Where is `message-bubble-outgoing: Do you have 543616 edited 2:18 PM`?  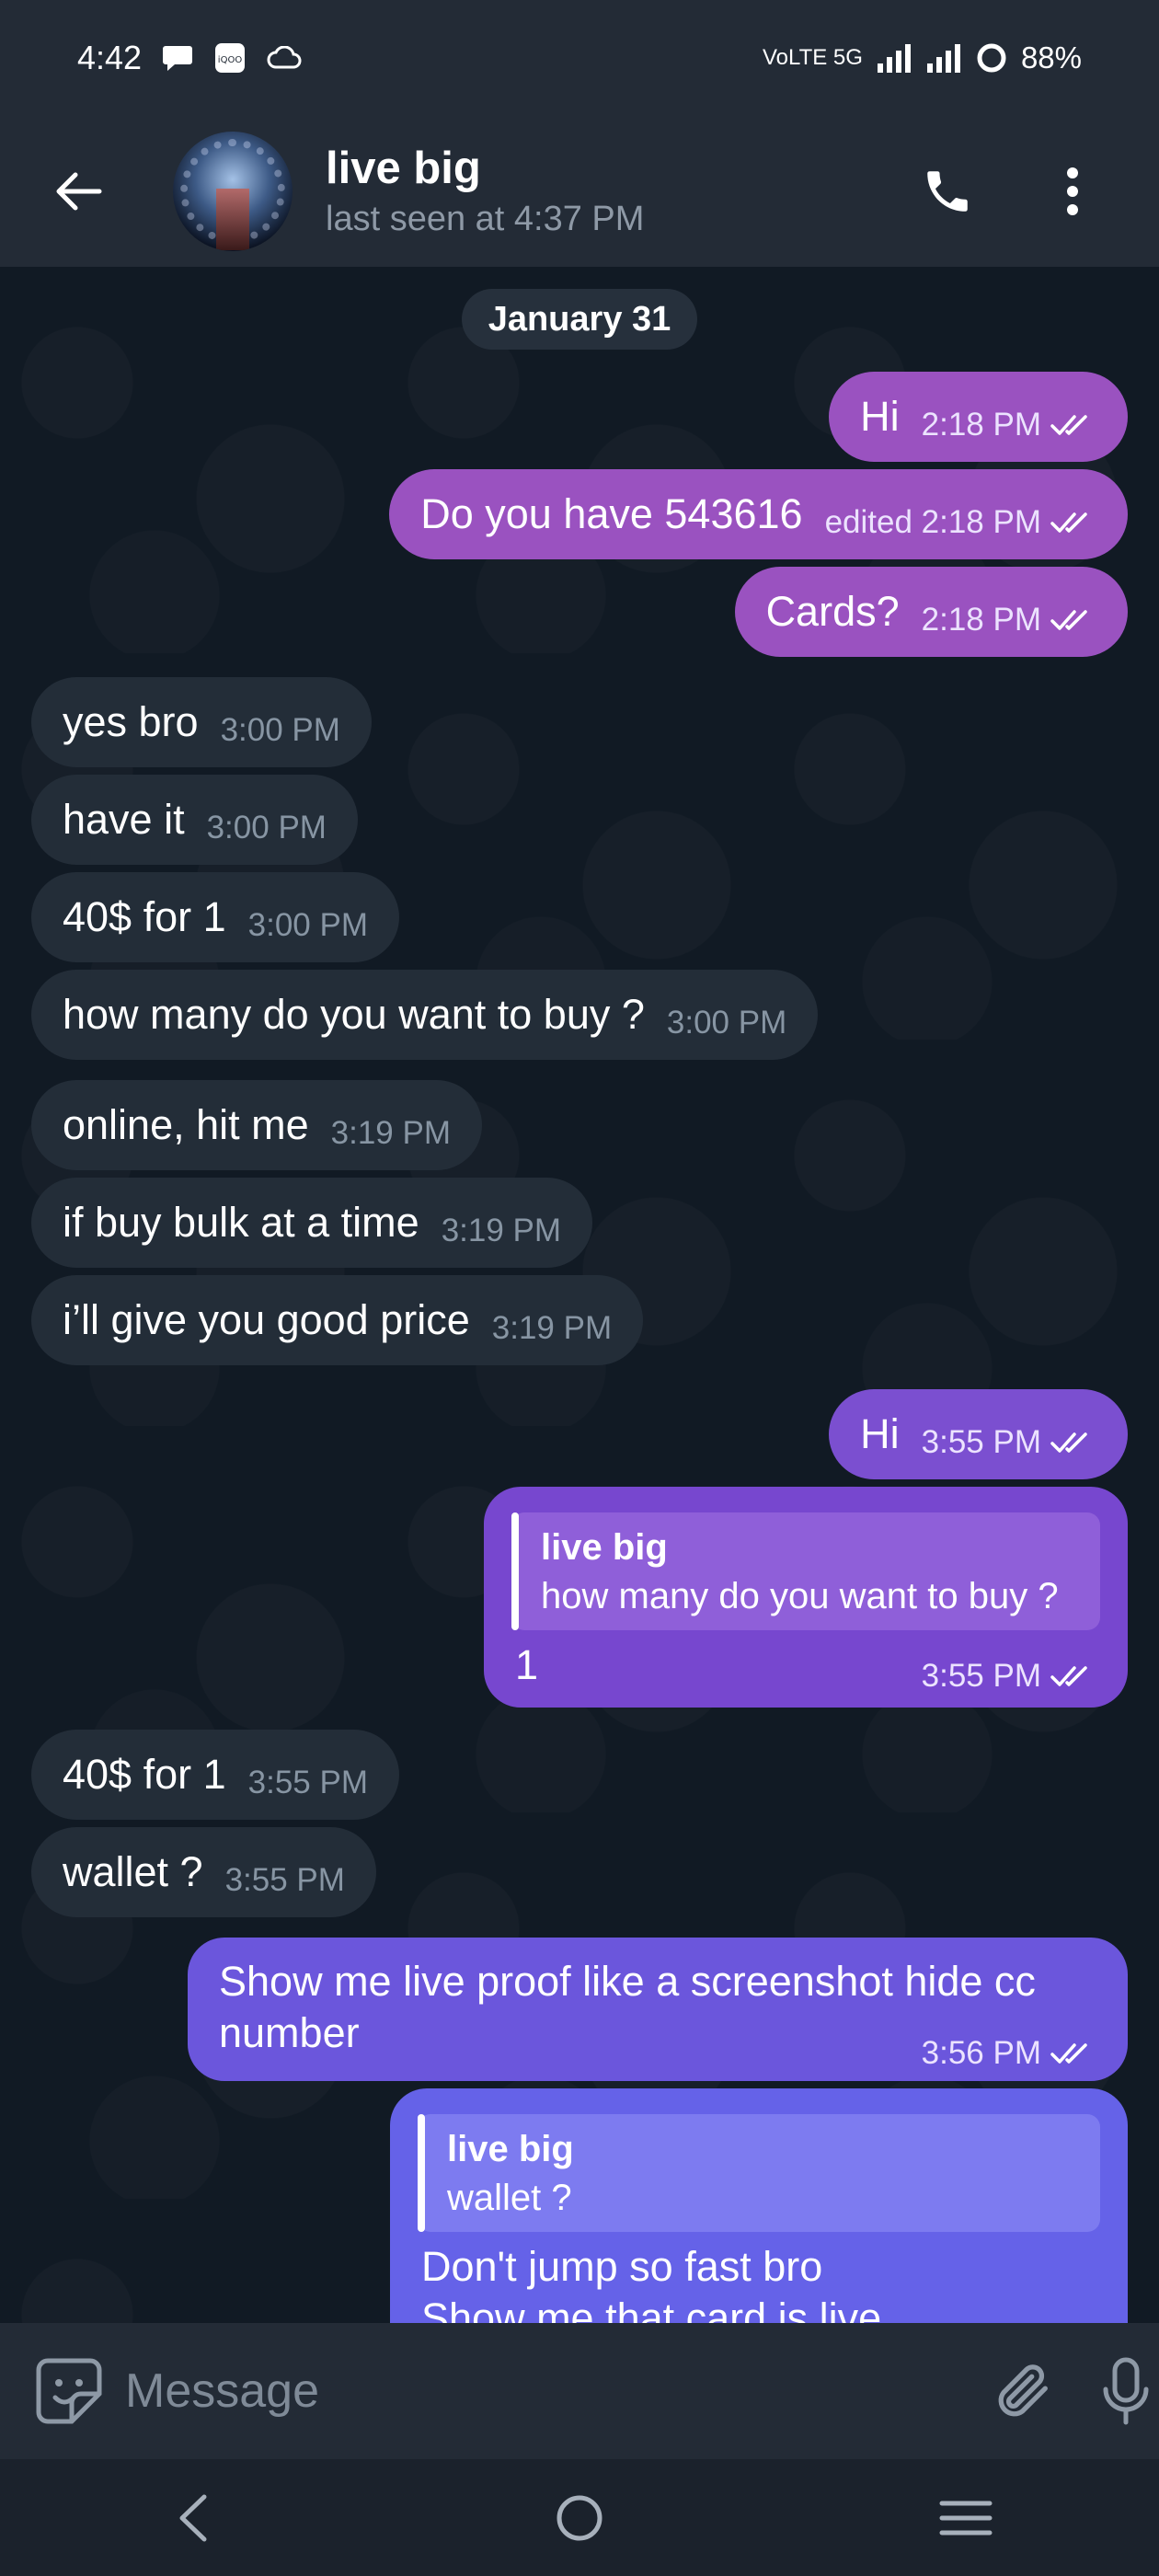 message-bubble-outgoing: Do you have 543616 edited 2:18 PM is located at coordinates (758, 514).